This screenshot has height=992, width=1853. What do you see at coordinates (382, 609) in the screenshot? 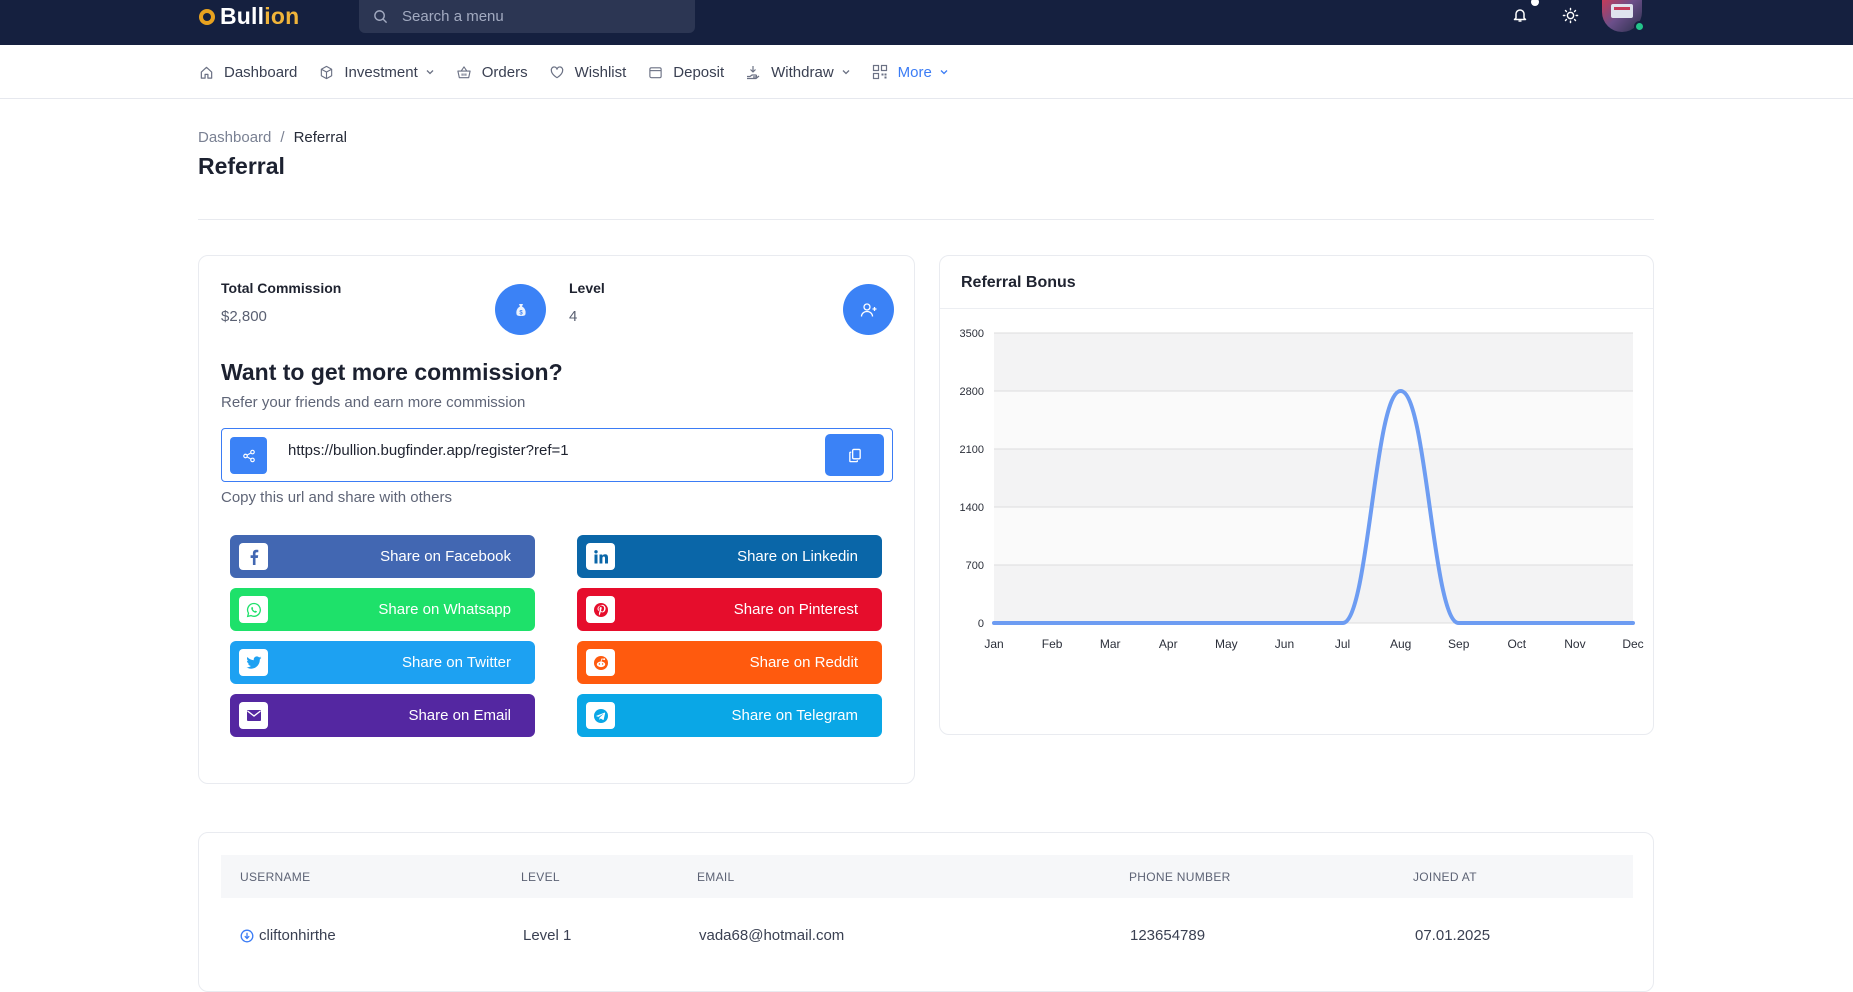
I see `share-whatsapp-button: Share on Whatsapp` at bounding box center [382, 609].